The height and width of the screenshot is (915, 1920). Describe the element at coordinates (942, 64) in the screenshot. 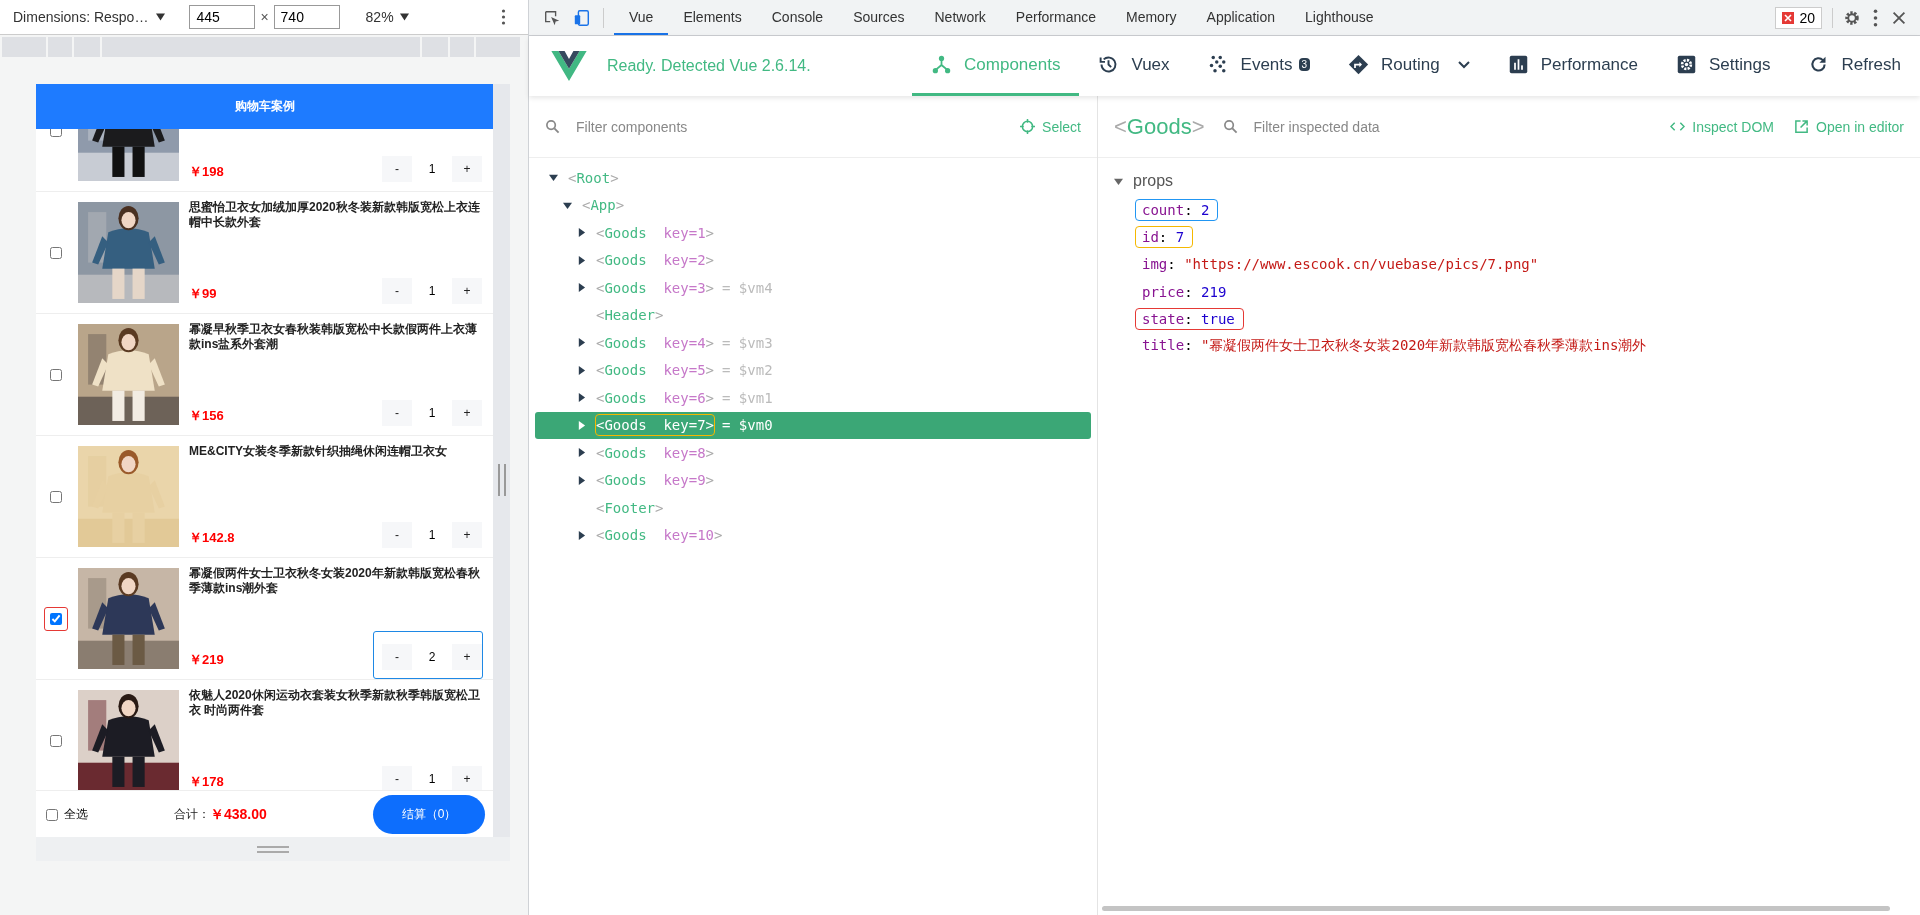

I see `tree-icon` at that location.